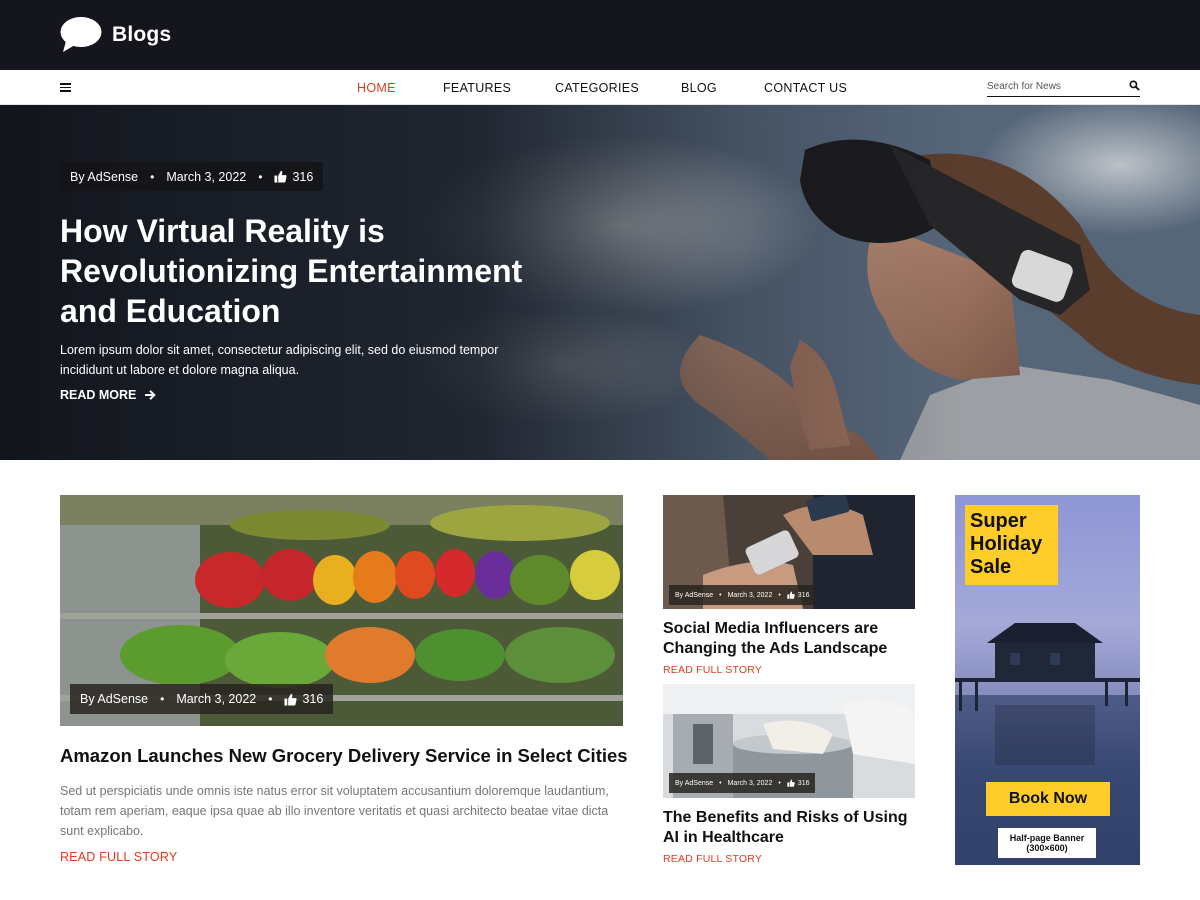  Describe the element at coordinates (151, 395) in the screenshot. I see `arrow-right-icon` at that location.